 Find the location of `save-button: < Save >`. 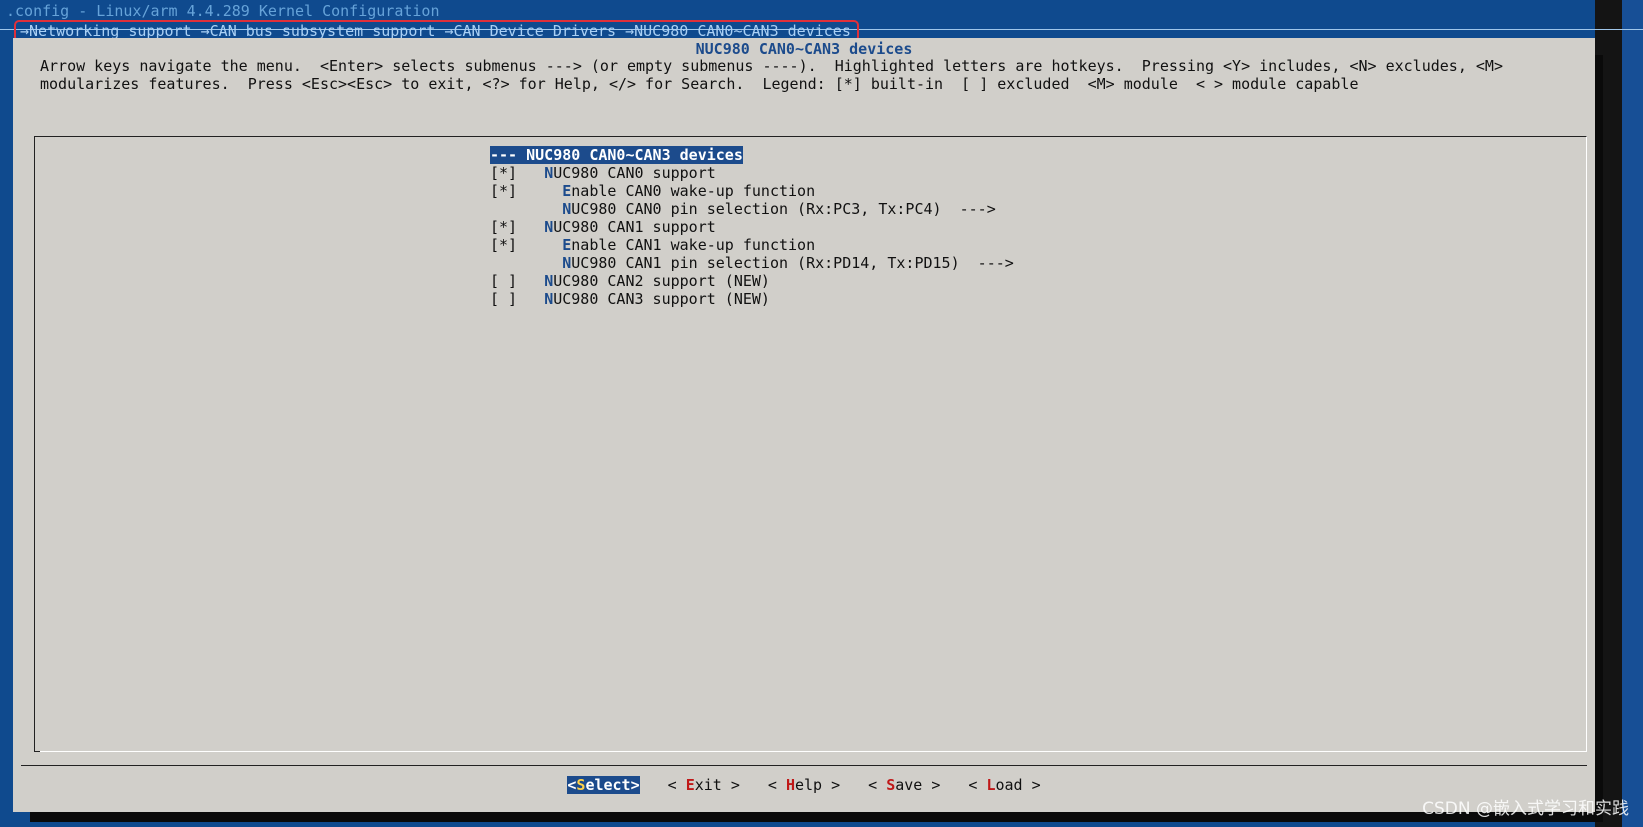

save-button: < Save > is located at coordinates (904, 785).